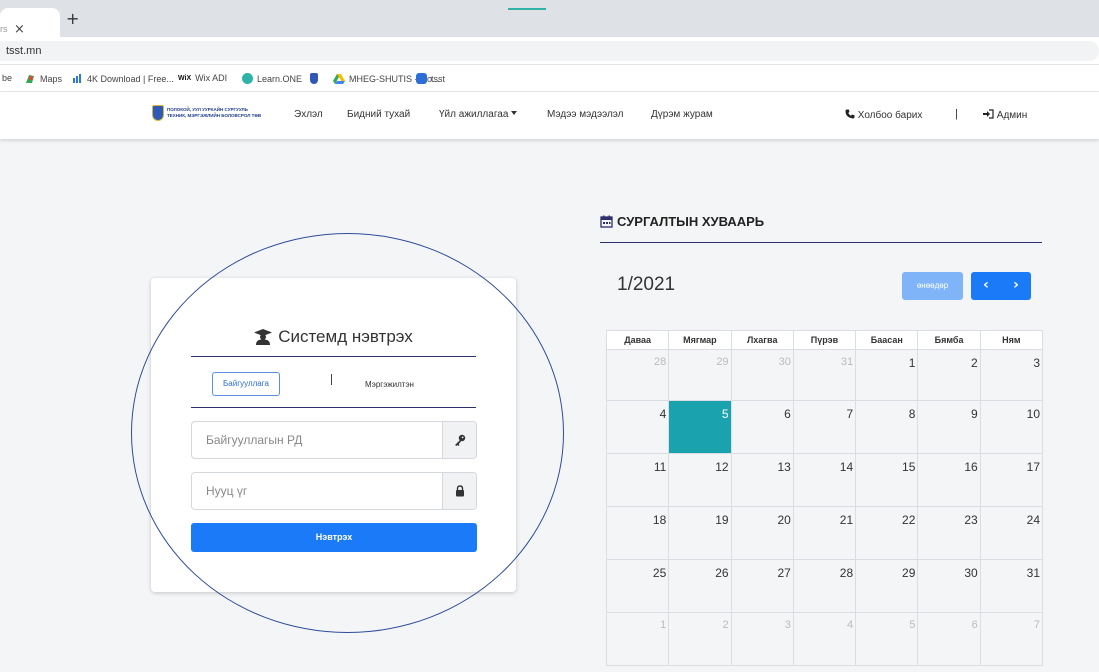  I want to click on url-field: tsst.mn, so click(549, 51).